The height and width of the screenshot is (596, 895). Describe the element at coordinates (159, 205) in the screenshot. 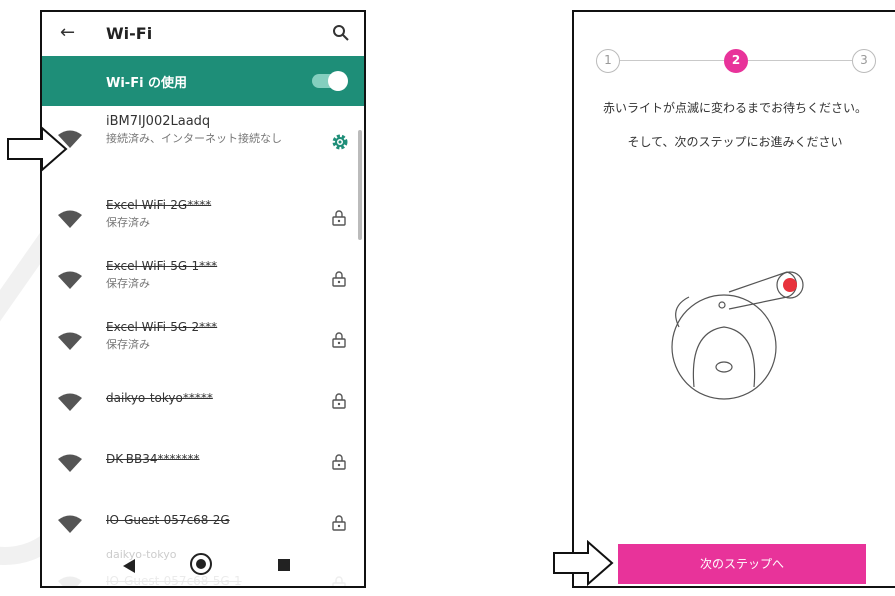

I see `network-name: Excel-WiFi-2G****` at that location.